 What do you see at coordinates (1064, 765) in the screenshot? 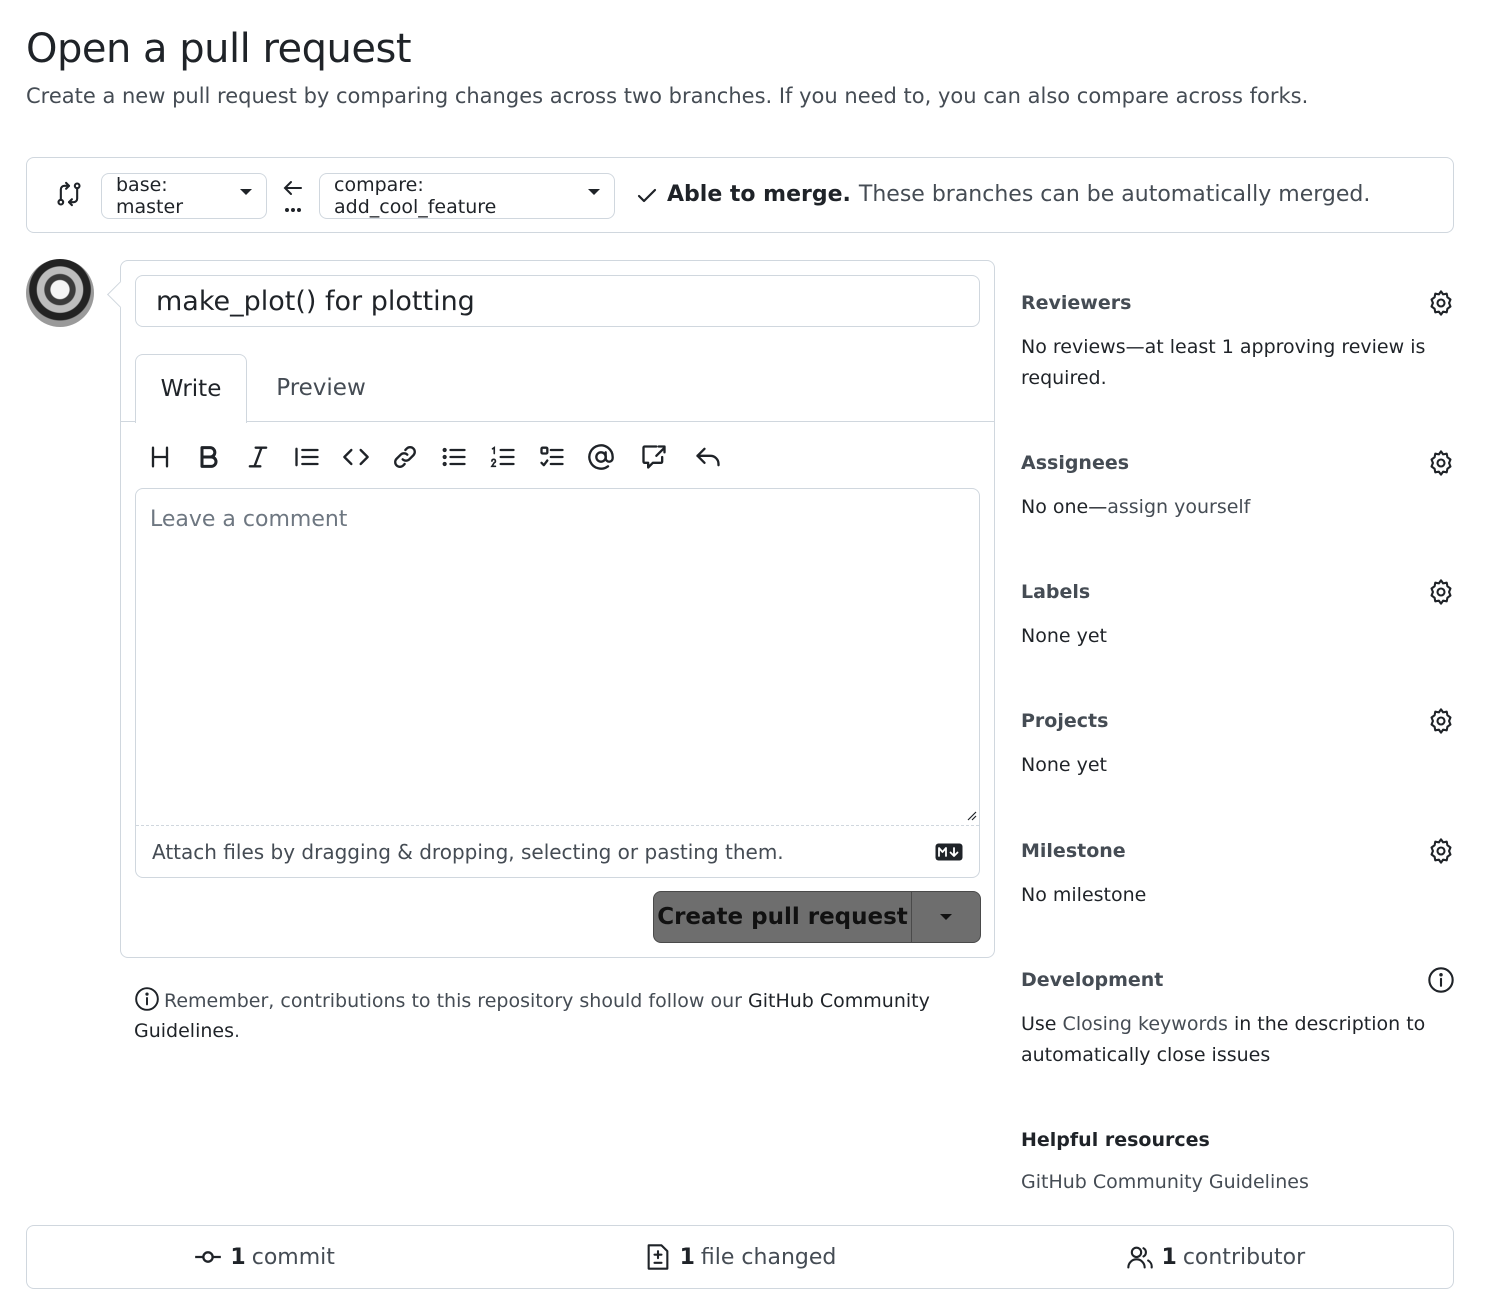
I see `projects-value: None yet` at bounding box center [1064, 765].